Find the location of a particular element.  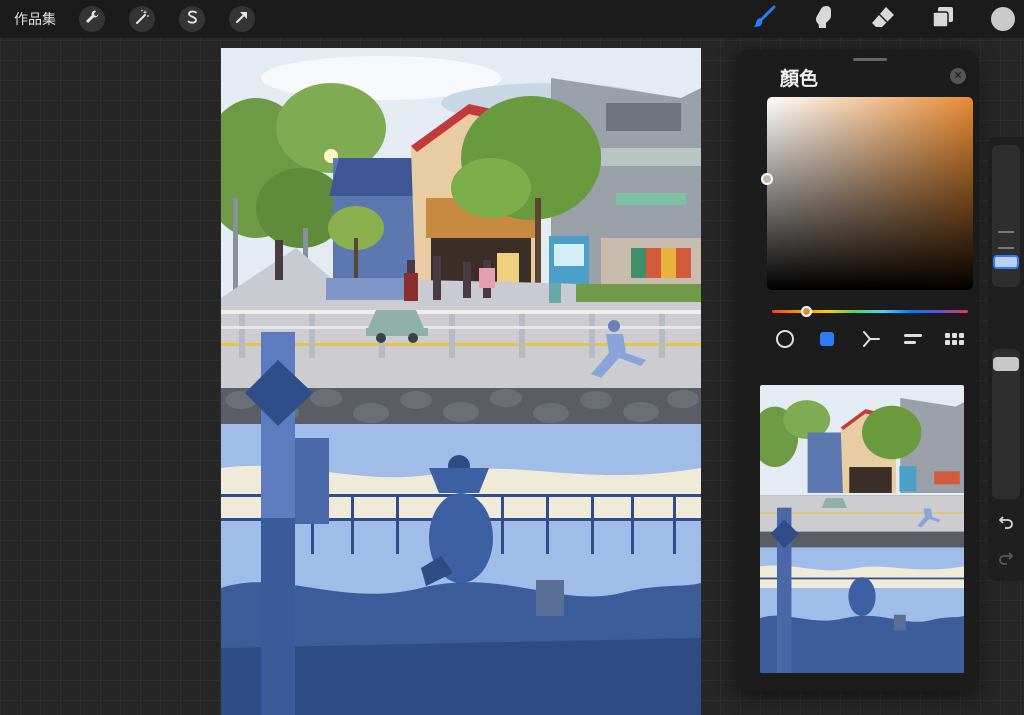

eraser-icon is located at coordinates (883, 19).